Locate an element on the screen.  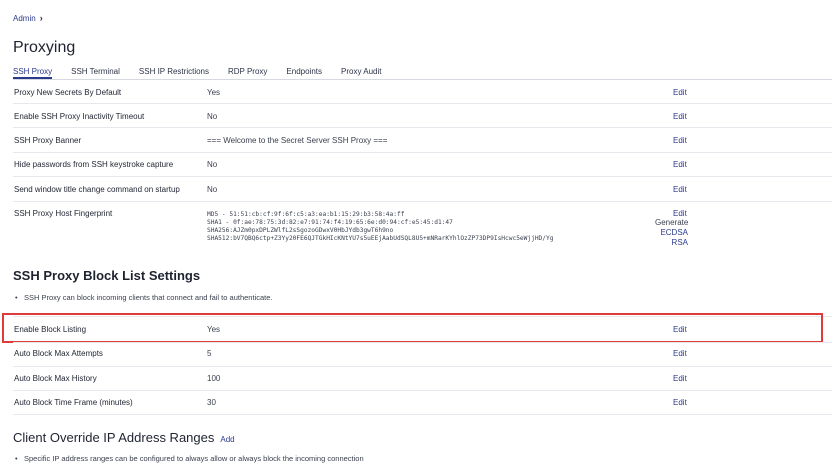
tab-ssh-ip-restrictions: SSH IP Restrictions is located at coordinates (174, 71).